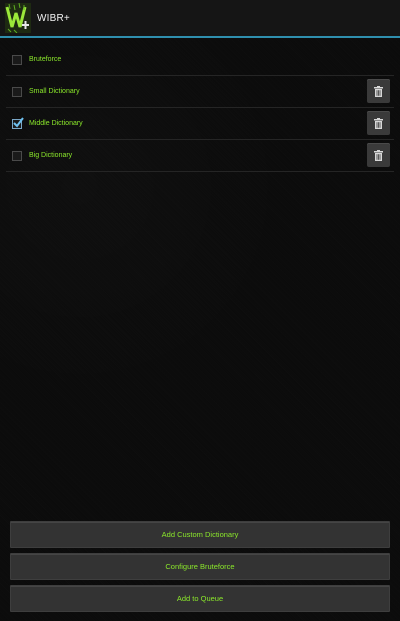 This screenshot has width=400, height=621. Describe the element at coordinates (17, 91) in the screenshot. I see `small-dictionary-checkbox` at that location.